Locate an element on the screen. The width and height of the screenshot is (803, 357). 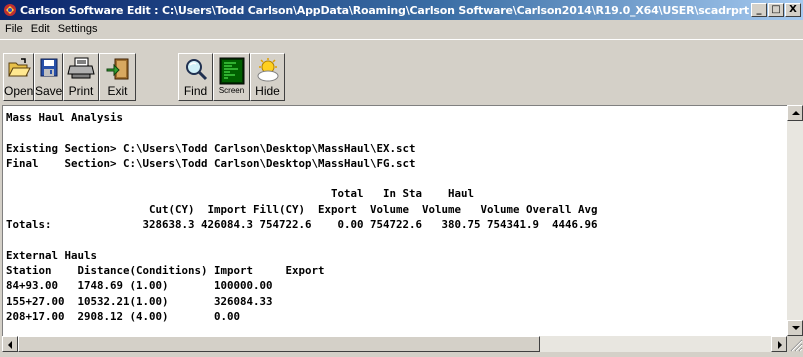
horizontal-scroll-thumb is located at coordinates (279, 344).